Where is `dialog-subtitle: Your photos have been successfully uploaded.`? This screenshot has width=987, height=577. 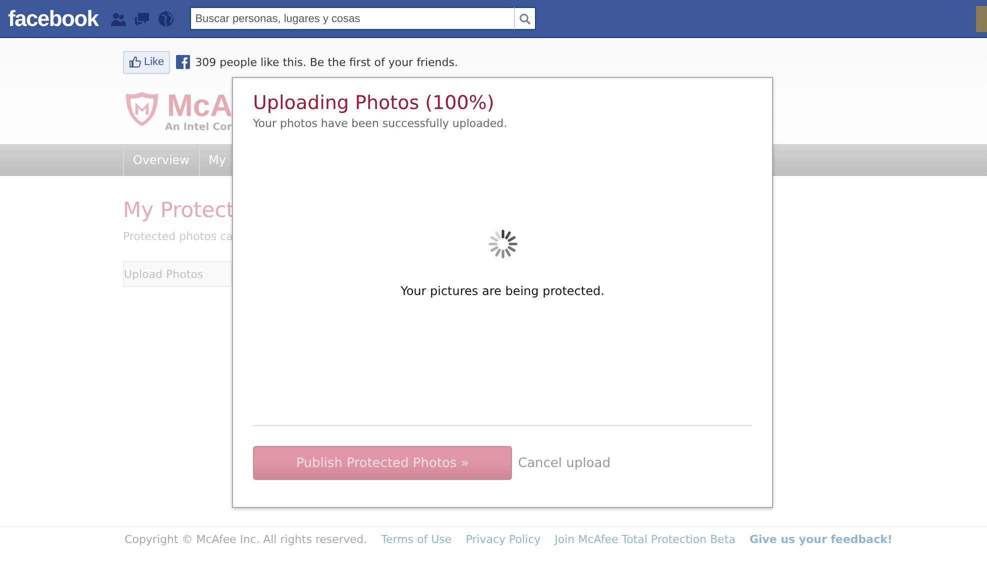
dialog-subtitle: Your photos have been successfully uploaded. is located at coordinates (380, 123).